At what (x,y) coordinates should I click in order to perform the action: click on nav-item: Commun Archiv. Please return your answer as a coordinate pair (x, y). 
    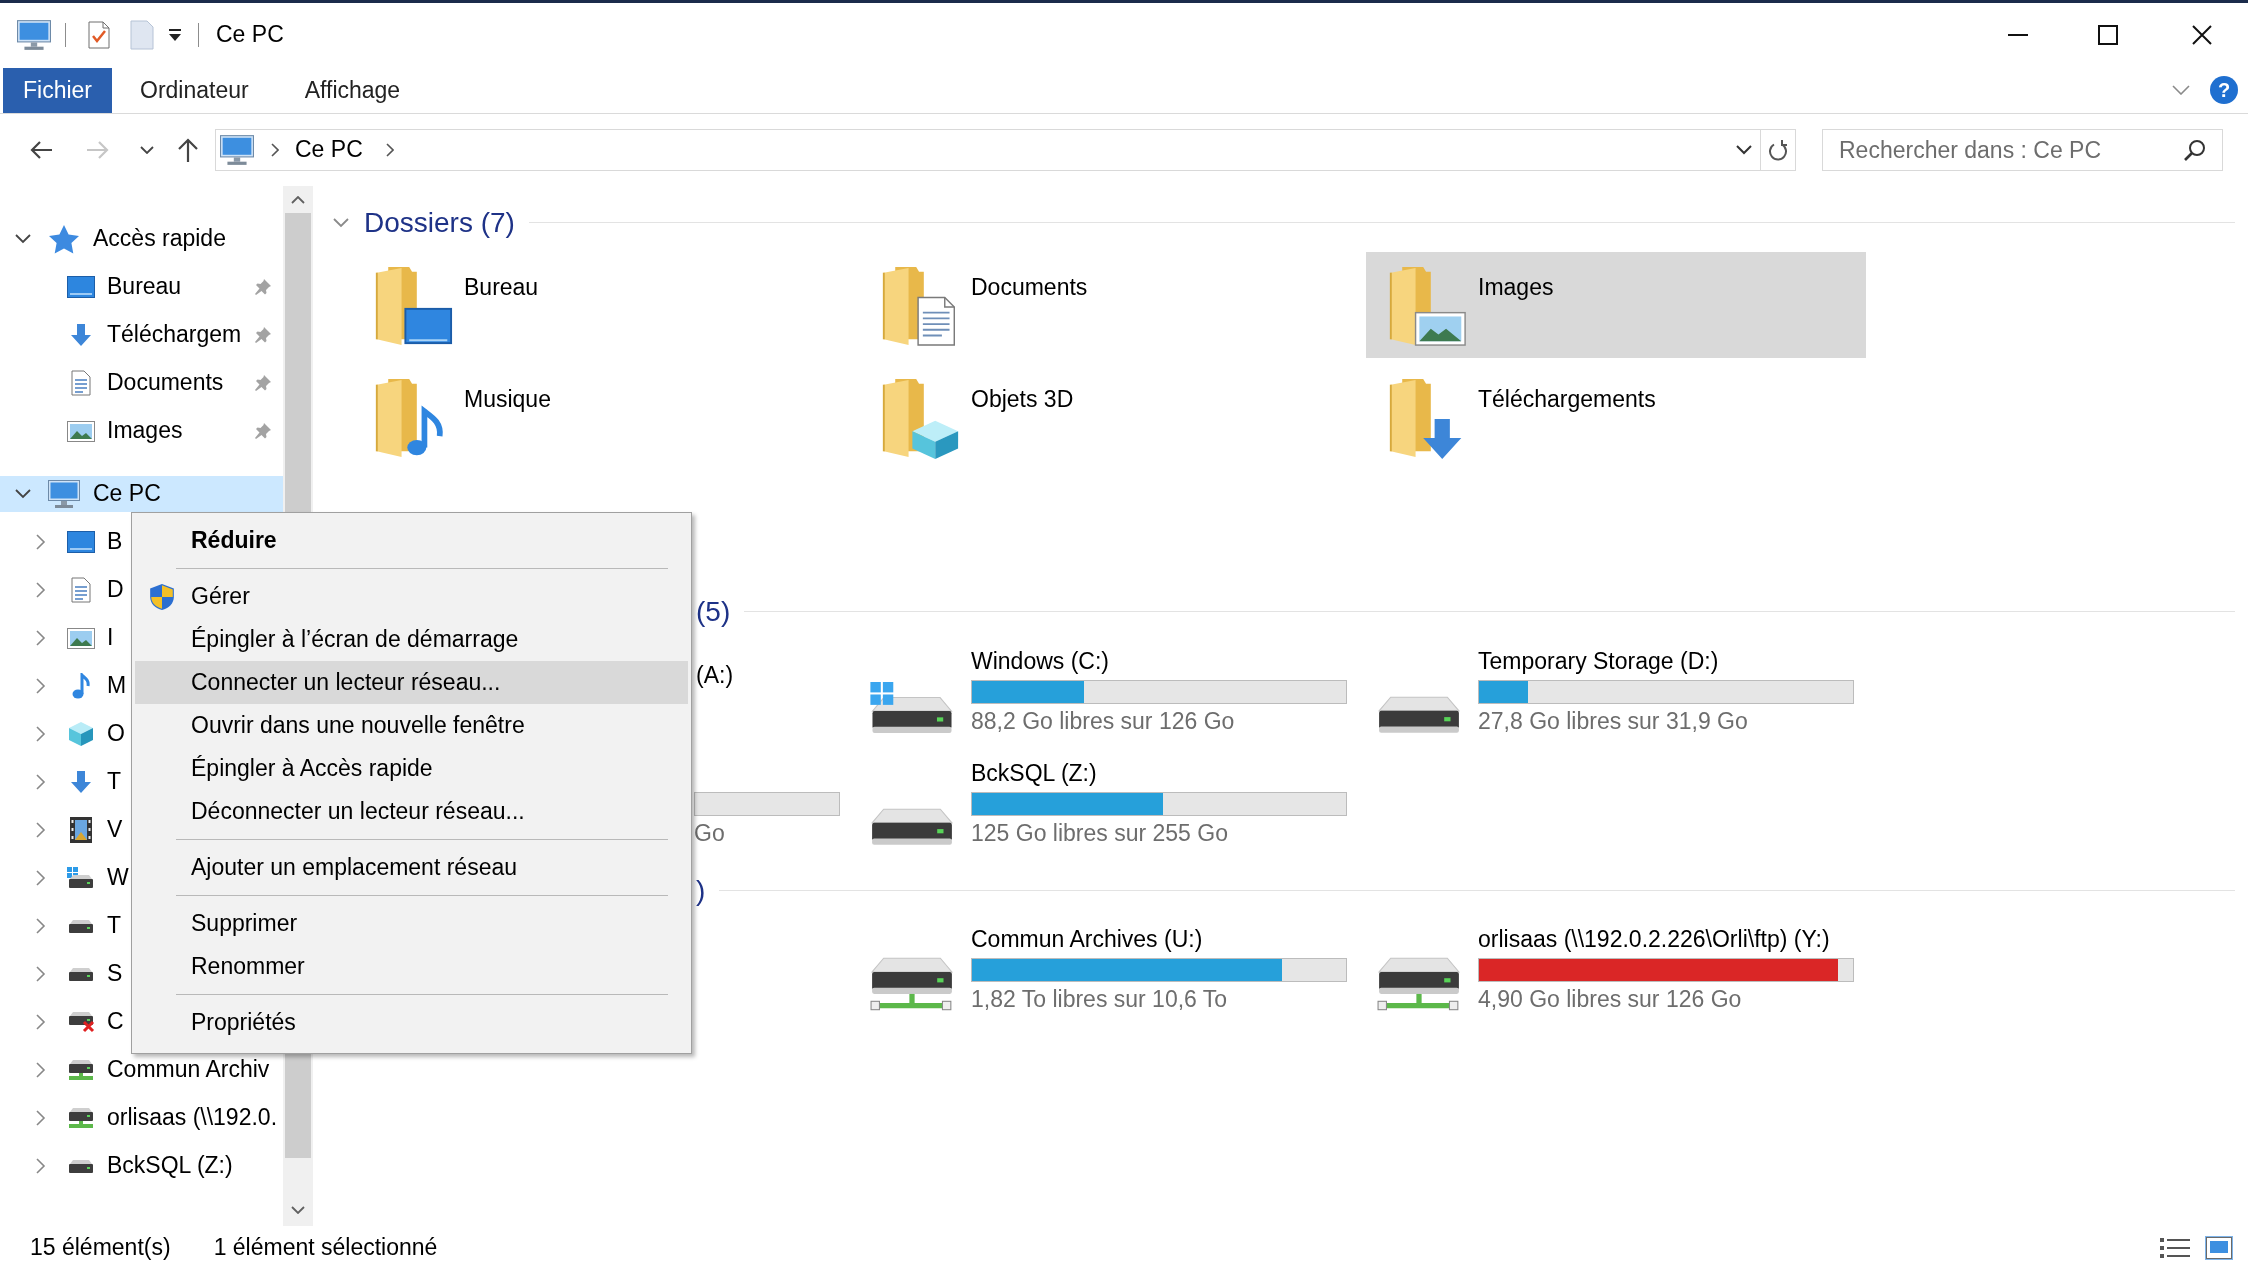
    Looking at the image, I should click on (135, 1070).